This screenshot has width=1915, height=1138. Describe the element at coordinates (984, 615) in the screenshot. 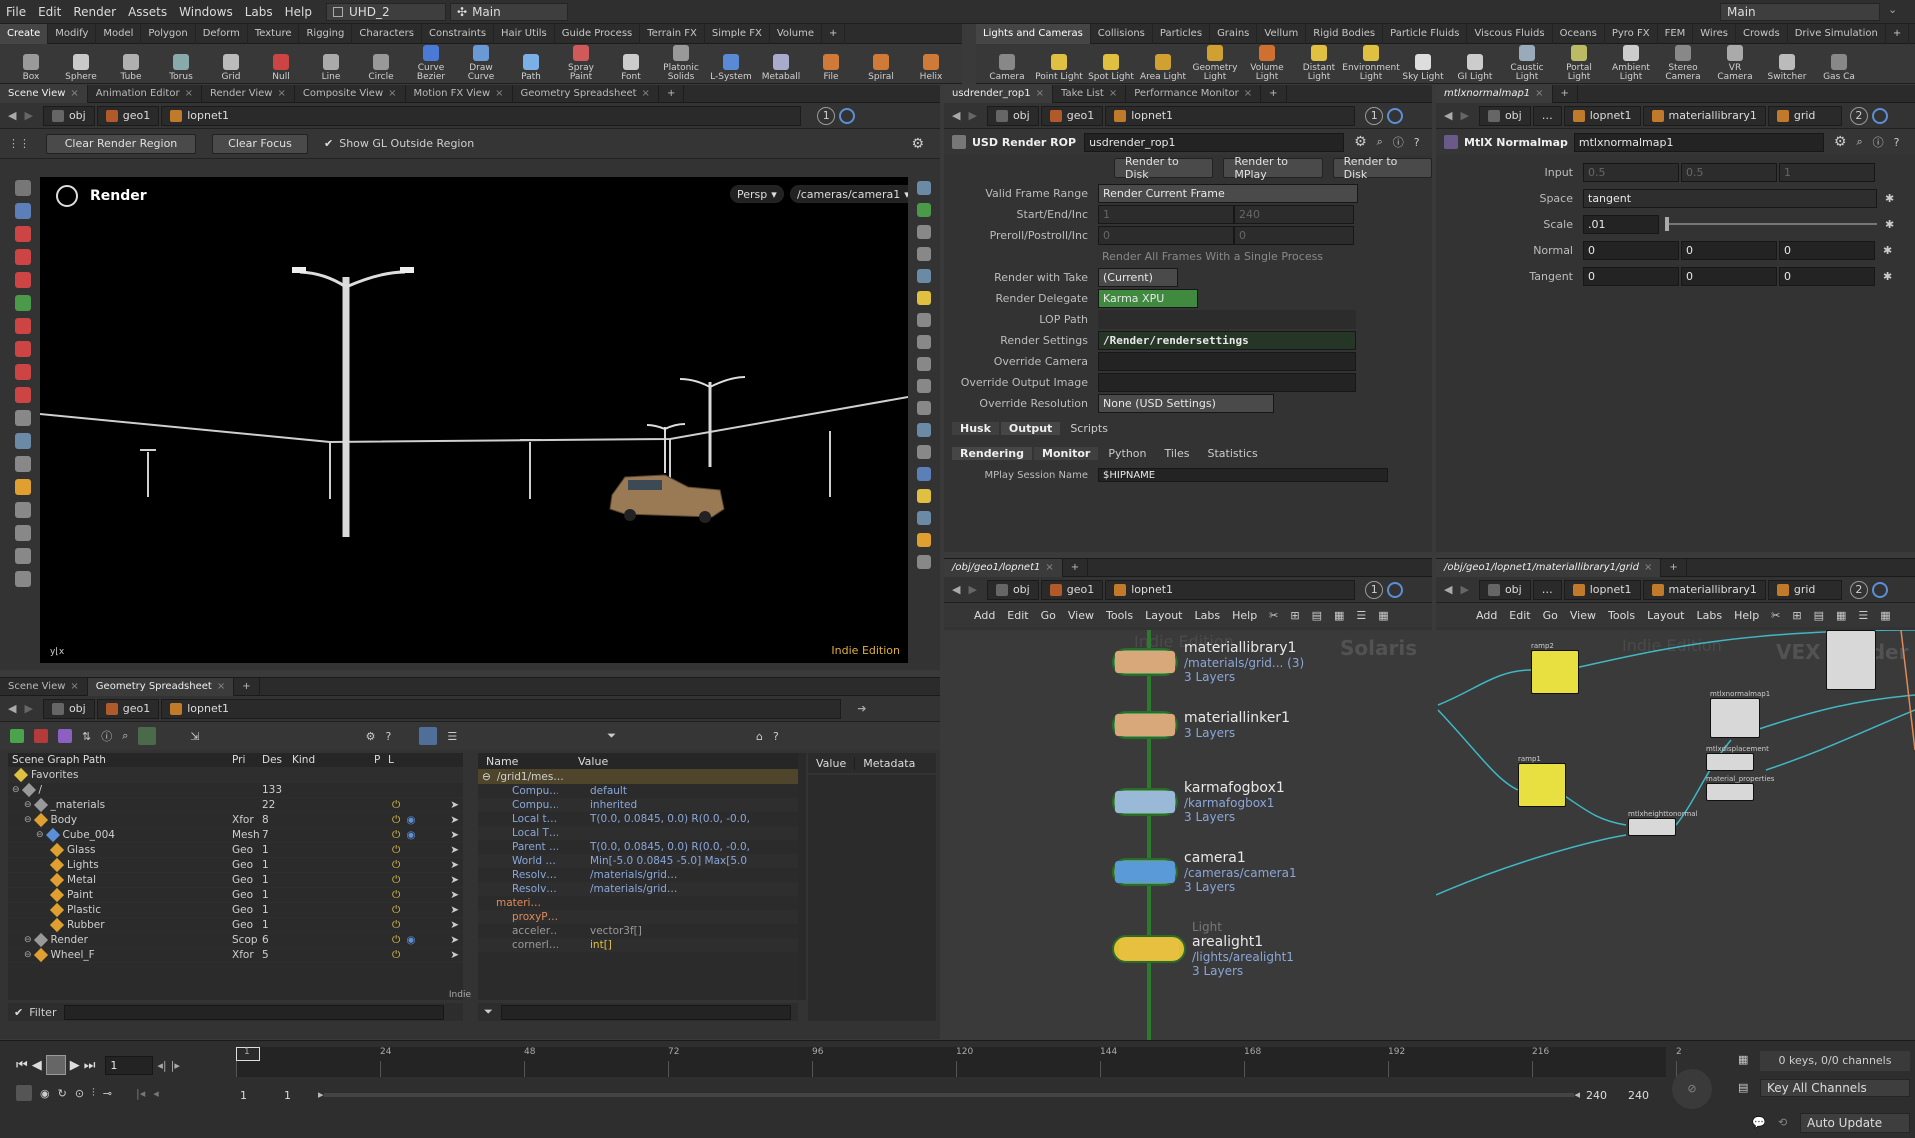

I see `network-menu-item: Add` at that location.